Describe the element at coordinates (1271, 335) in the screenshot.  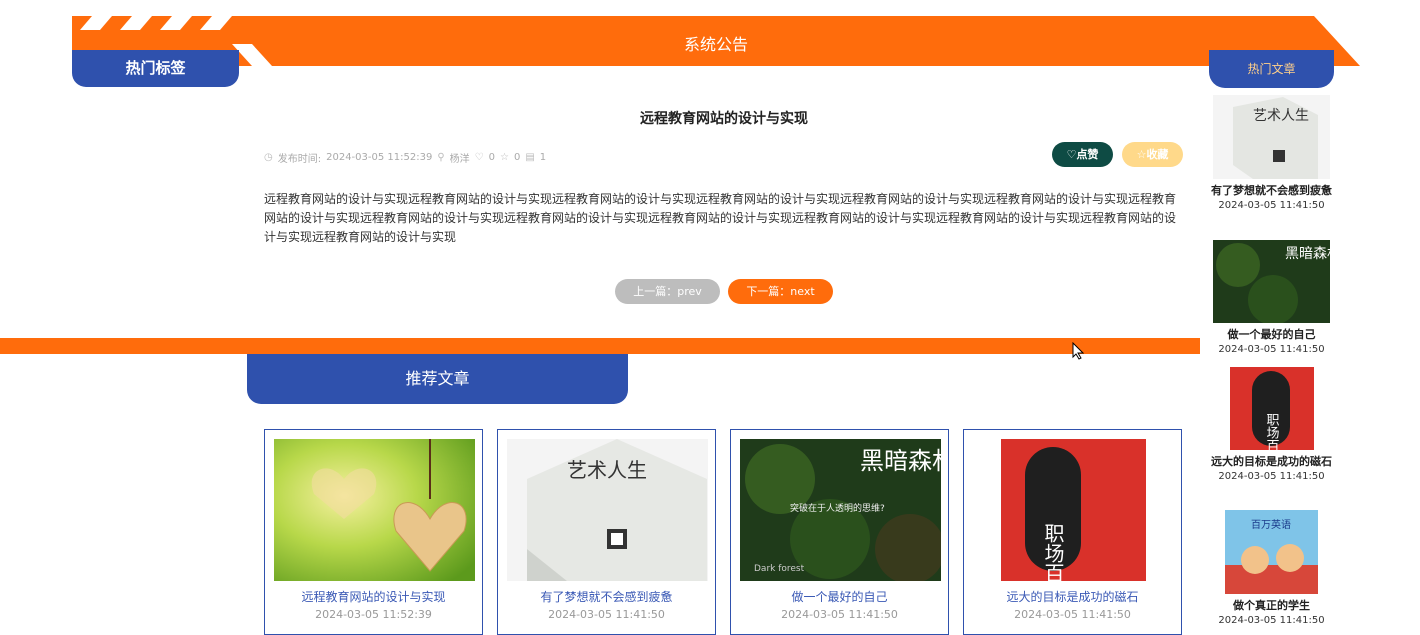
I see `hot-article-title: 做一个最好的自己` at that location.